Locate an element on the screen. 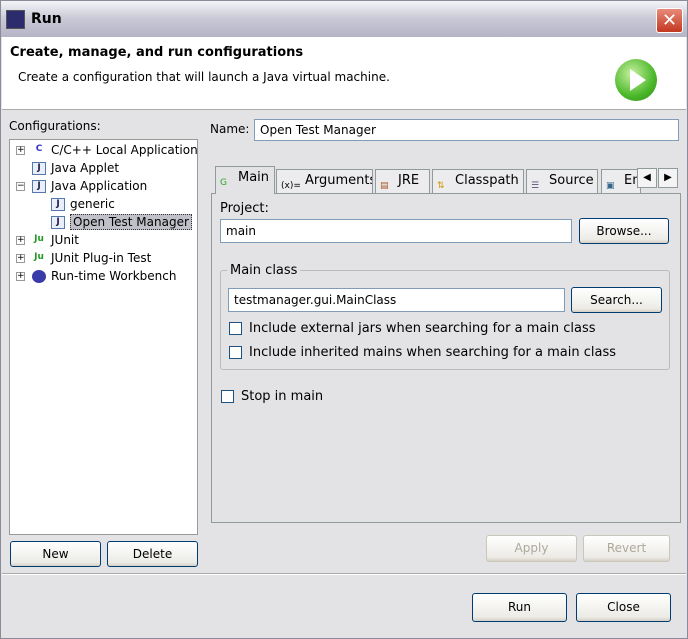  environment-icon: ▣ is located at coordinates (610, 185).